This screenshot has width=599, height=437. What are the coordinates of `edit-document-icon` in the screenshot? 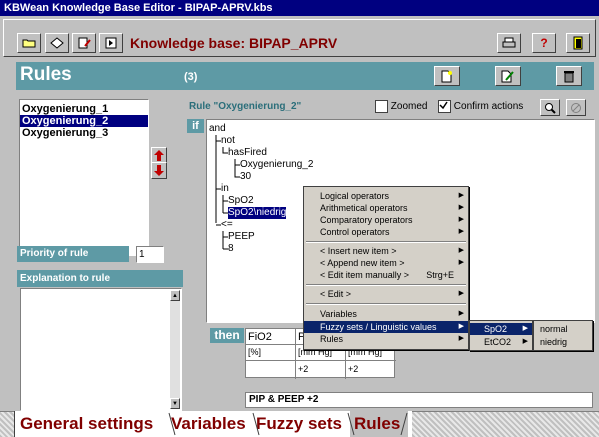 It's located at (84, 43).